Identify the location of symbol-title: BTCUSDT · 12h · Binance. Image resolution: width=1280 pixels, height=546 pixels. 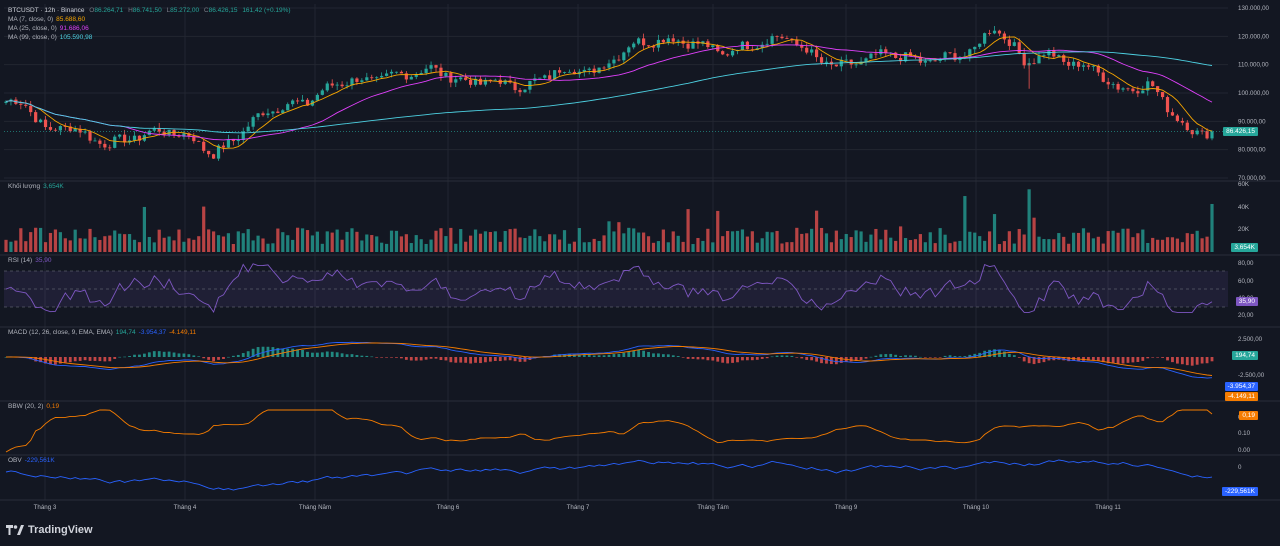
(46, 10).